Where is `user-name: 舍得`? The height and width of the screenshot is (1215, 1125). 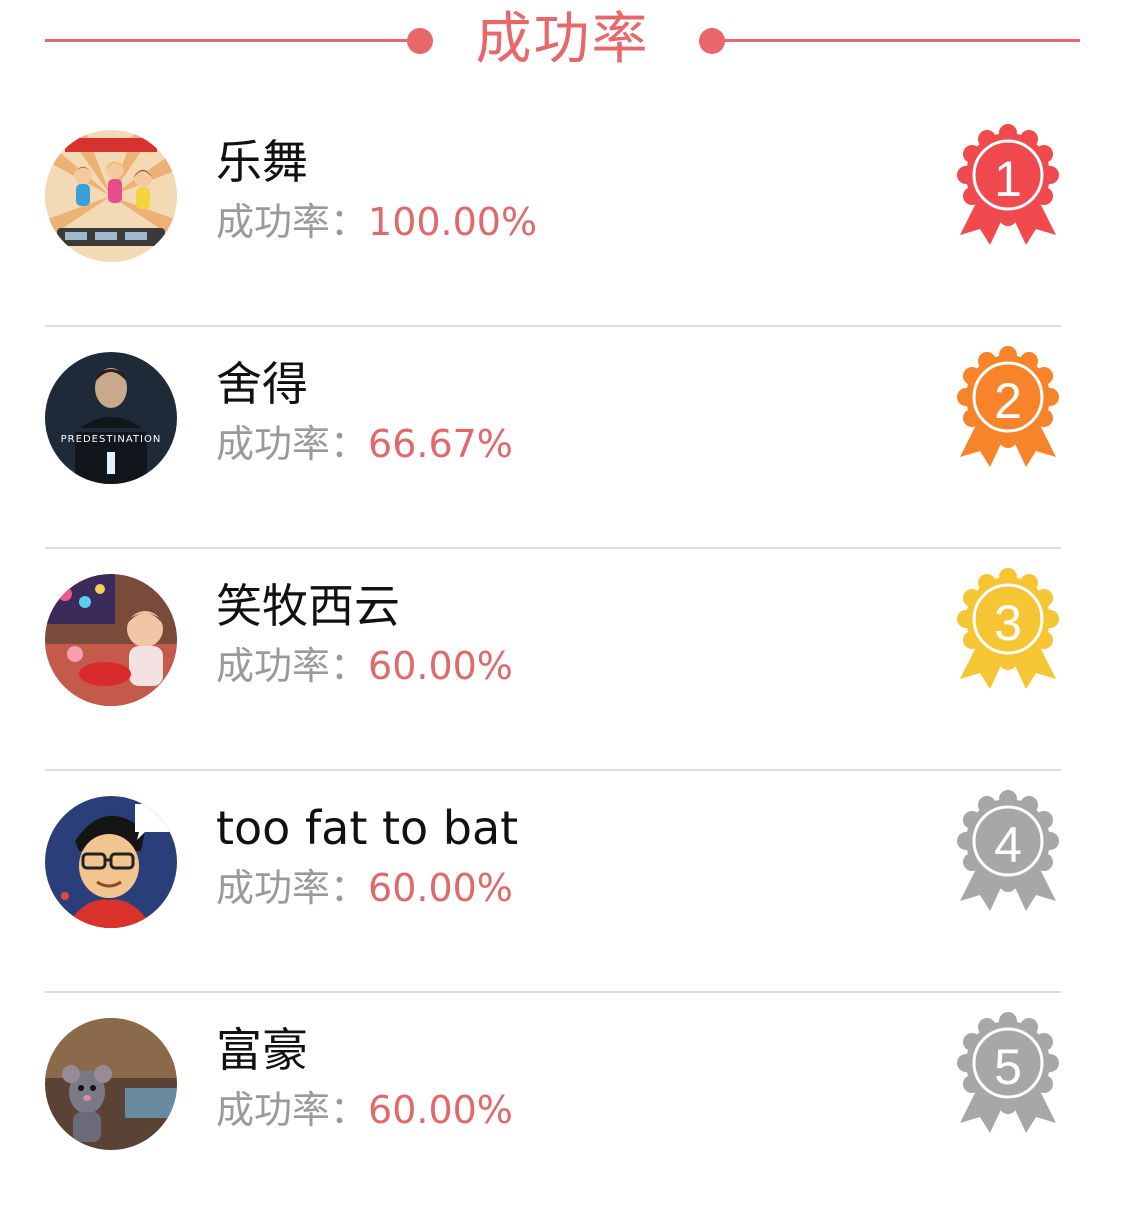
user-name: 舍得 is located at coordinates (262, 384).